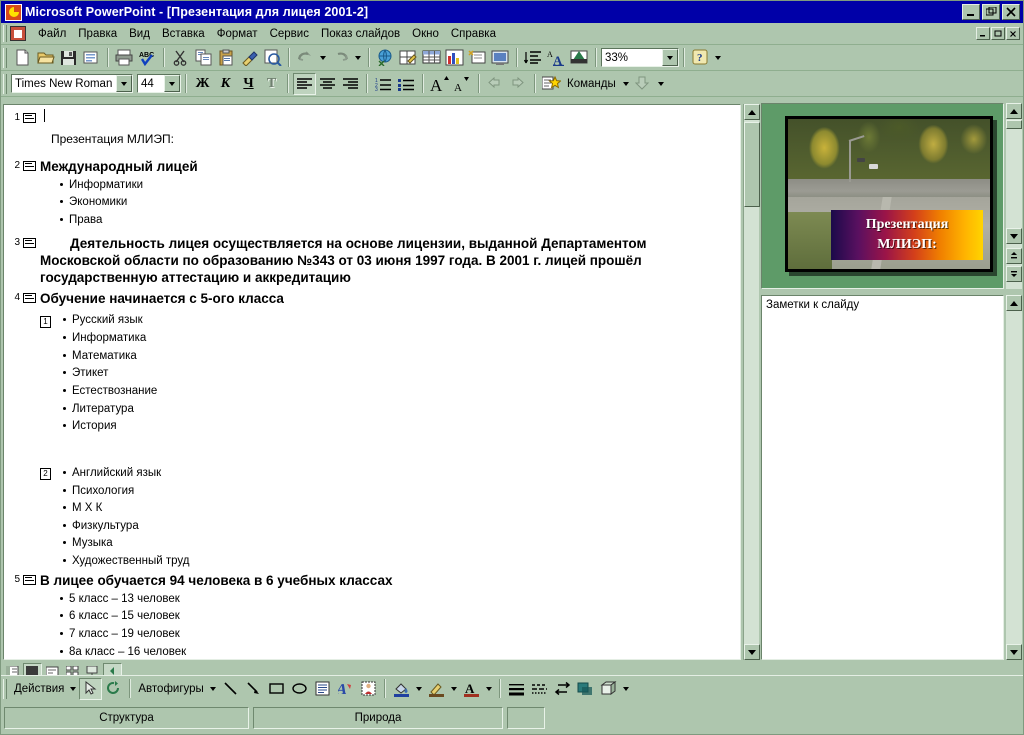 The height and width of the screenshot is (735, 1024). I want to click on print-icon, so click(124, 58).